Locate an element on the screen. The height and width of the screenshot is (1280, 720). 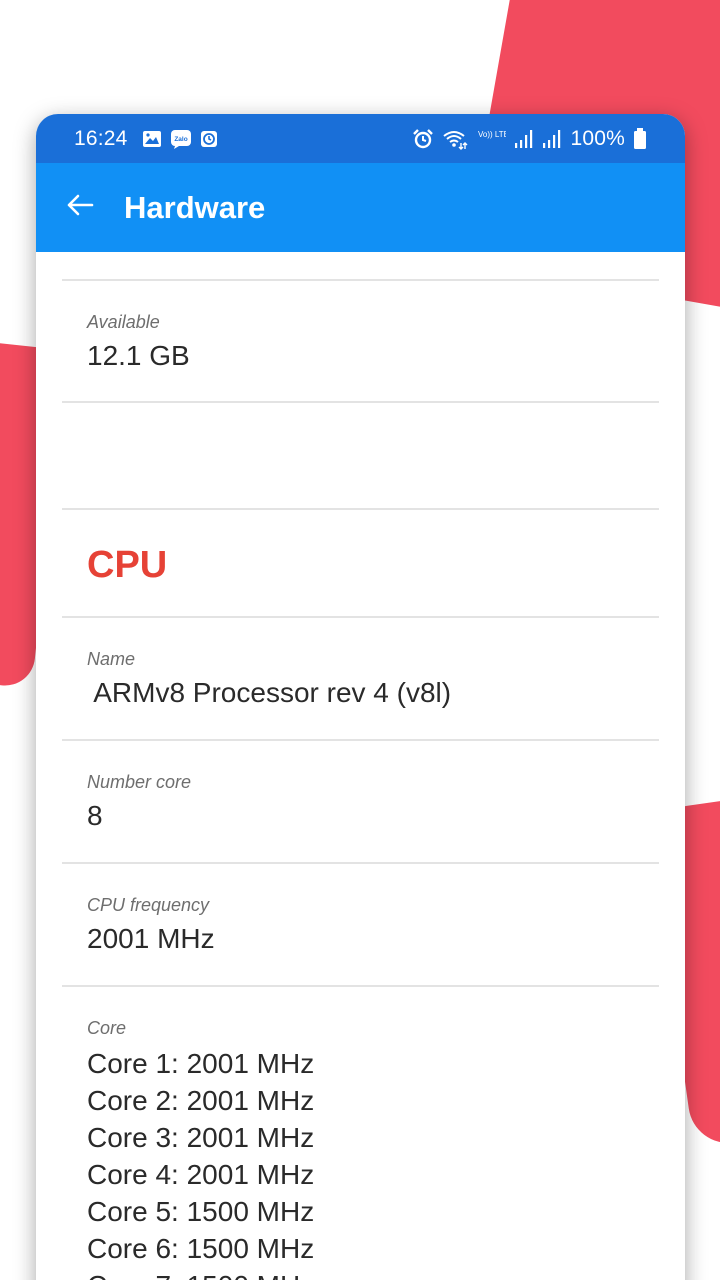
core-frequency-line: Core 7: 1500 MHz is located at coordinates (373, 1273).